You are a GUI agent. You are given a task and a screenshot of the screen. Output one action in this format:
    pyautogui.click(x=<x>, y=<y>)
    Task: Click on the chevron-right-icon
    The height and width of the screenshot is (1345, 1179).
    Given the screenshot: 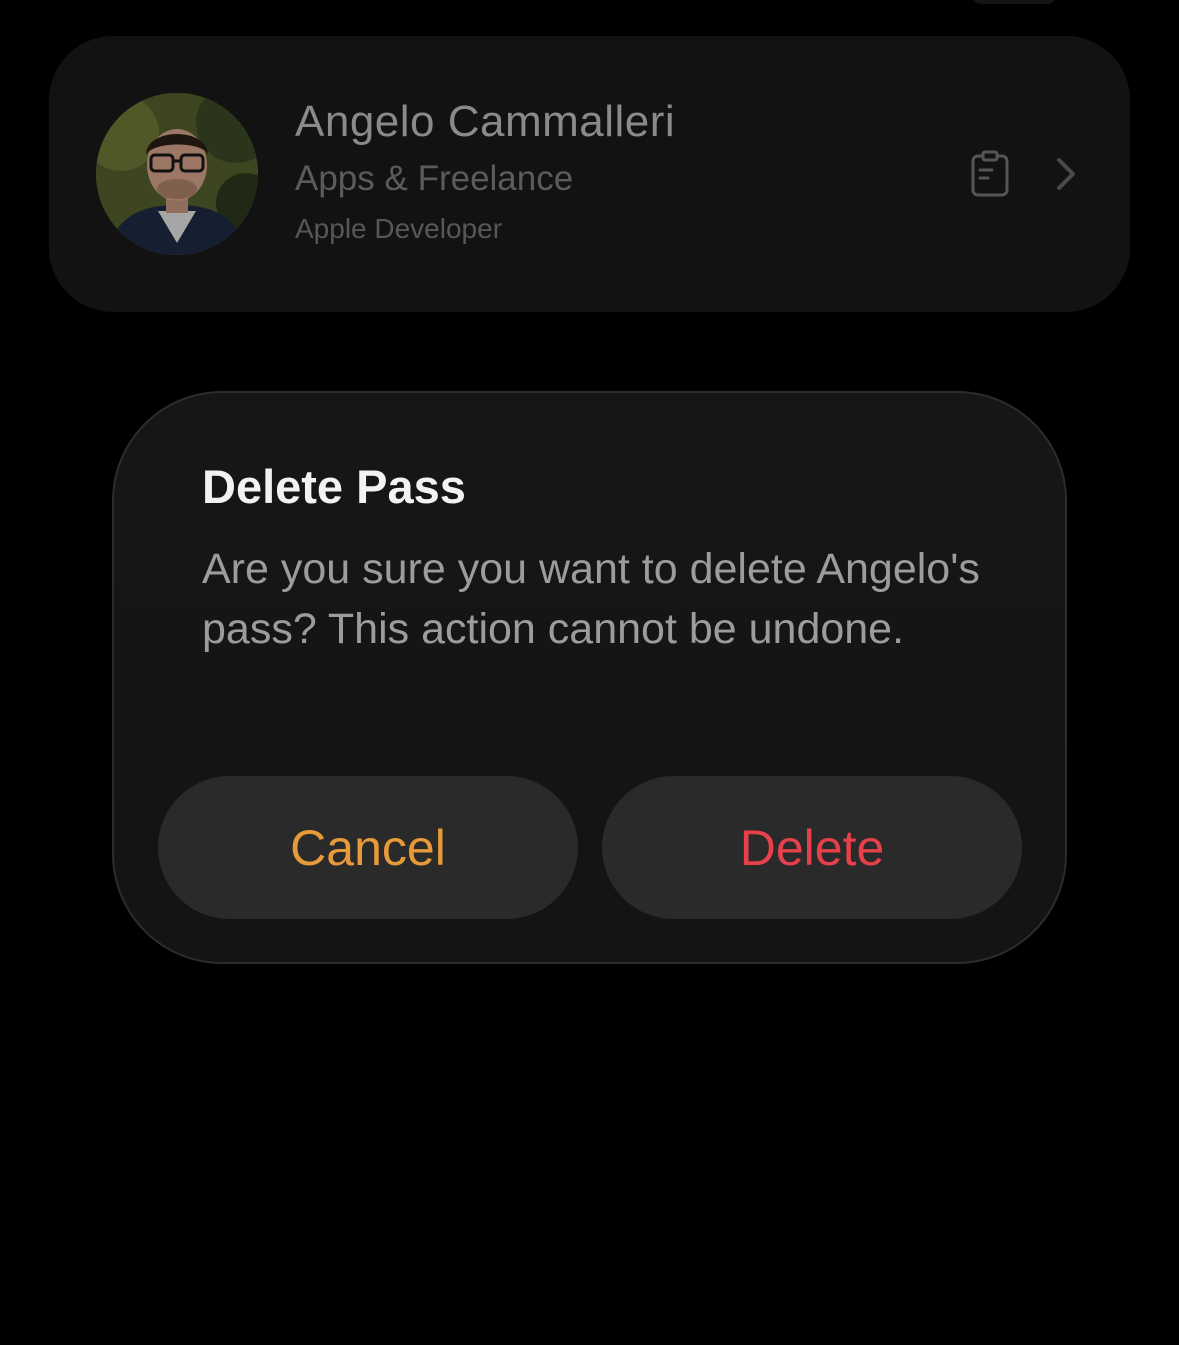 What is the action you would take?
    pyautogui.click(x=1066, y=174)
    